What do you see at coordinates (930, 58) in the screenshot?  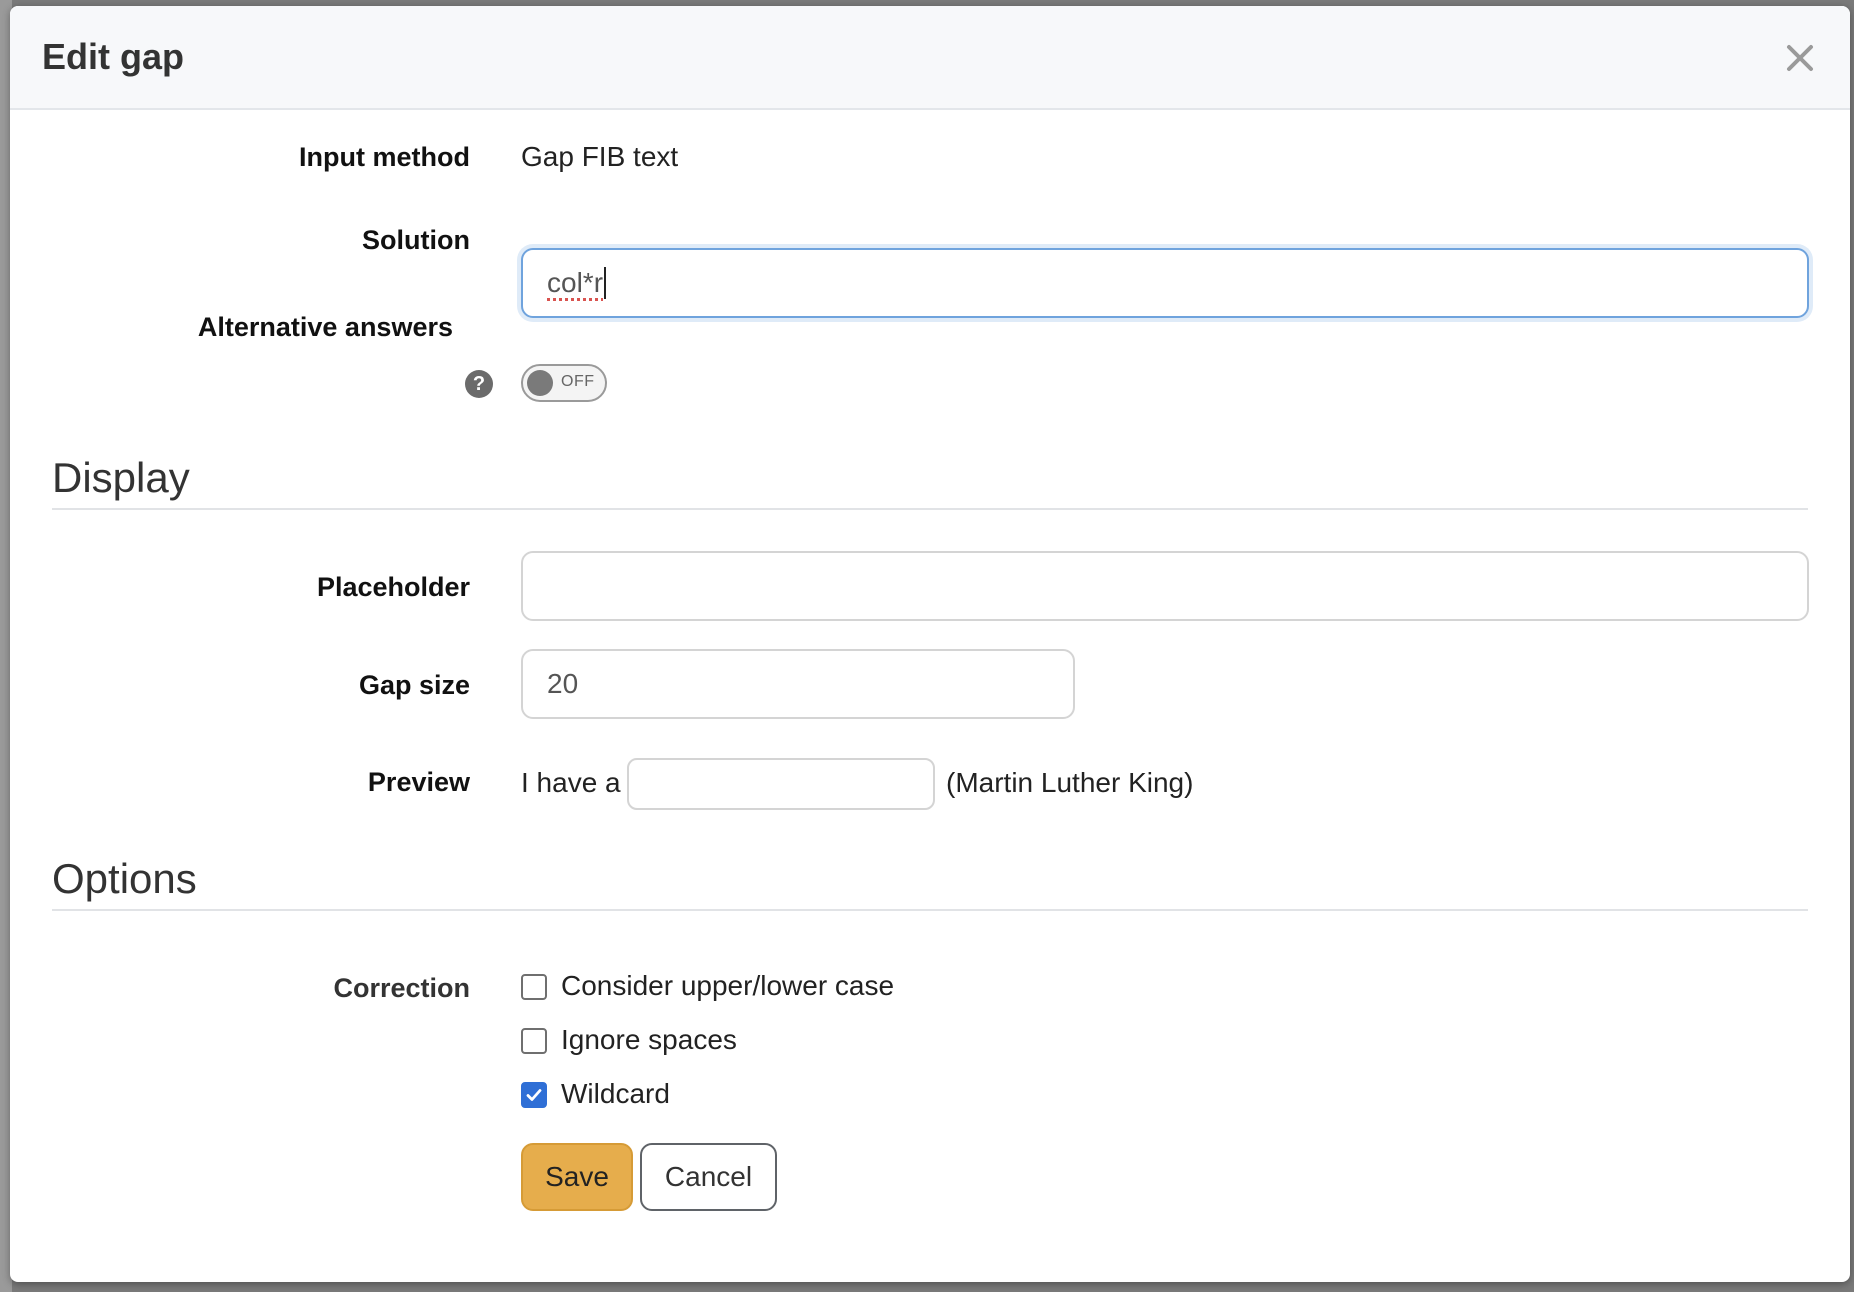 I see `dialog-header: Edit gap` at bounding box center [930, 58].